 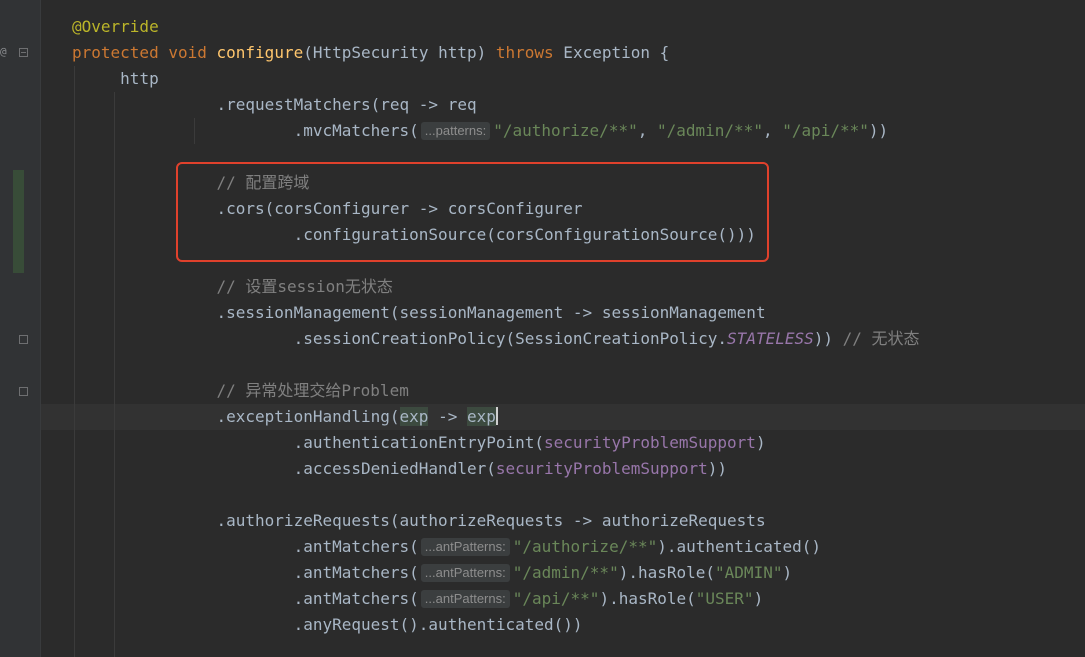 What do you see at coordinates (455, 131) in the screenshot?
I see `parameter-hint: ...patterns:` at bounding box center [455, 131].